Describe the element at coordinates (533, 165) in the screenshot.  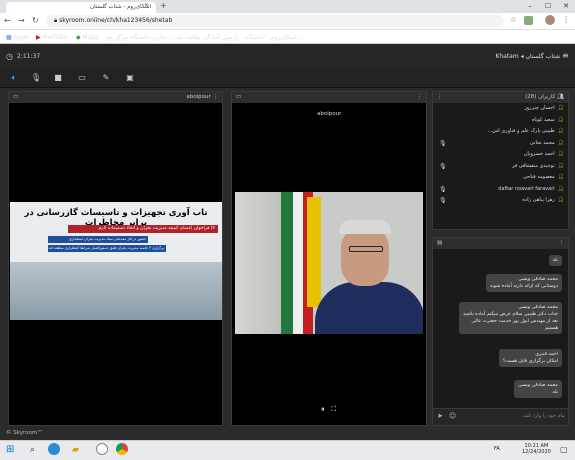
I see `user-name: توحیدی منقشافی فر` at that location.